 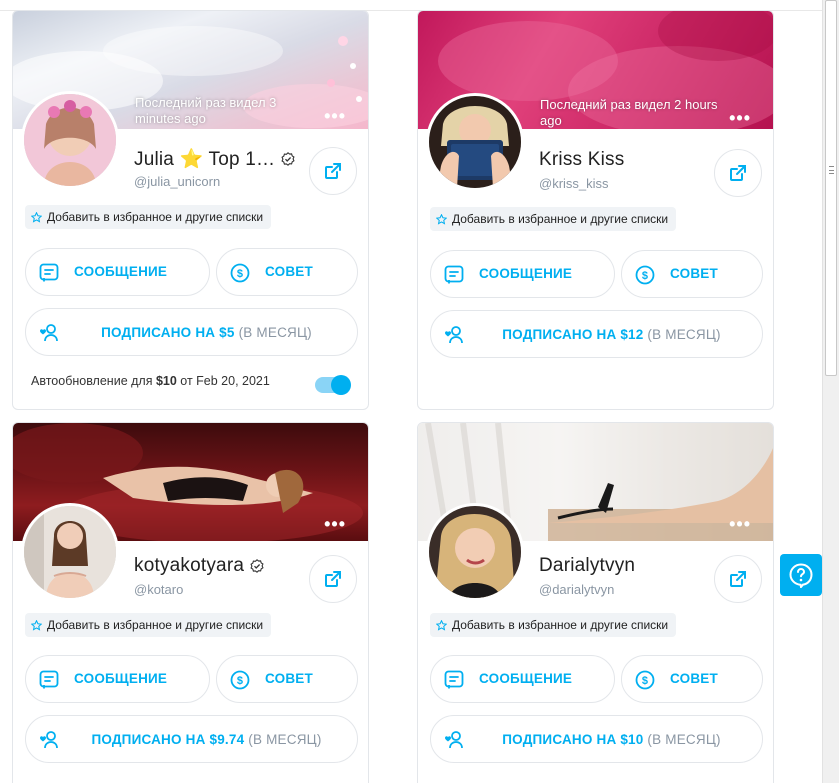 What do you see at coordinates (577, 589) in the screenshot?
I see `profile-handle: @darialytvyn` at bounding box center [577, 589].